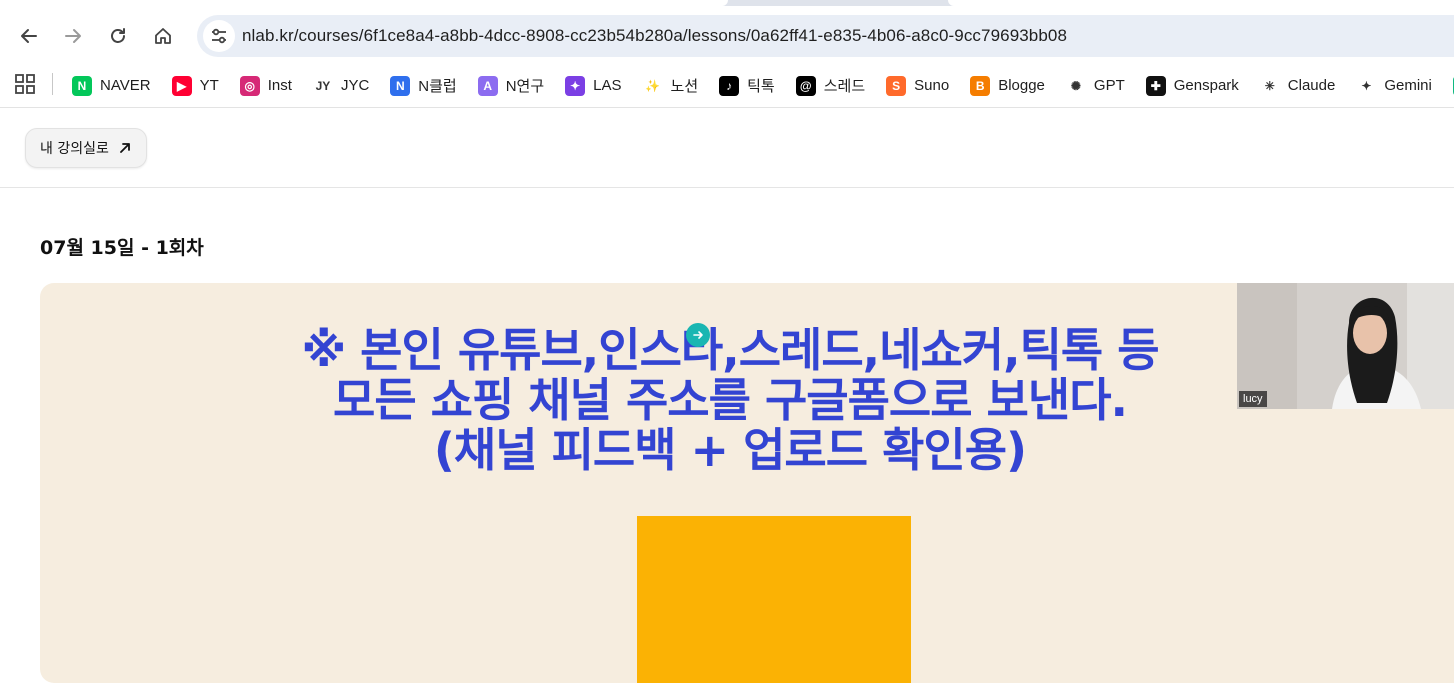 This screenshot has width=1454, height=683. Describe the element at coordinates (249, 85) in the screenshot. I see `instagram-icon: ◎` at that location.